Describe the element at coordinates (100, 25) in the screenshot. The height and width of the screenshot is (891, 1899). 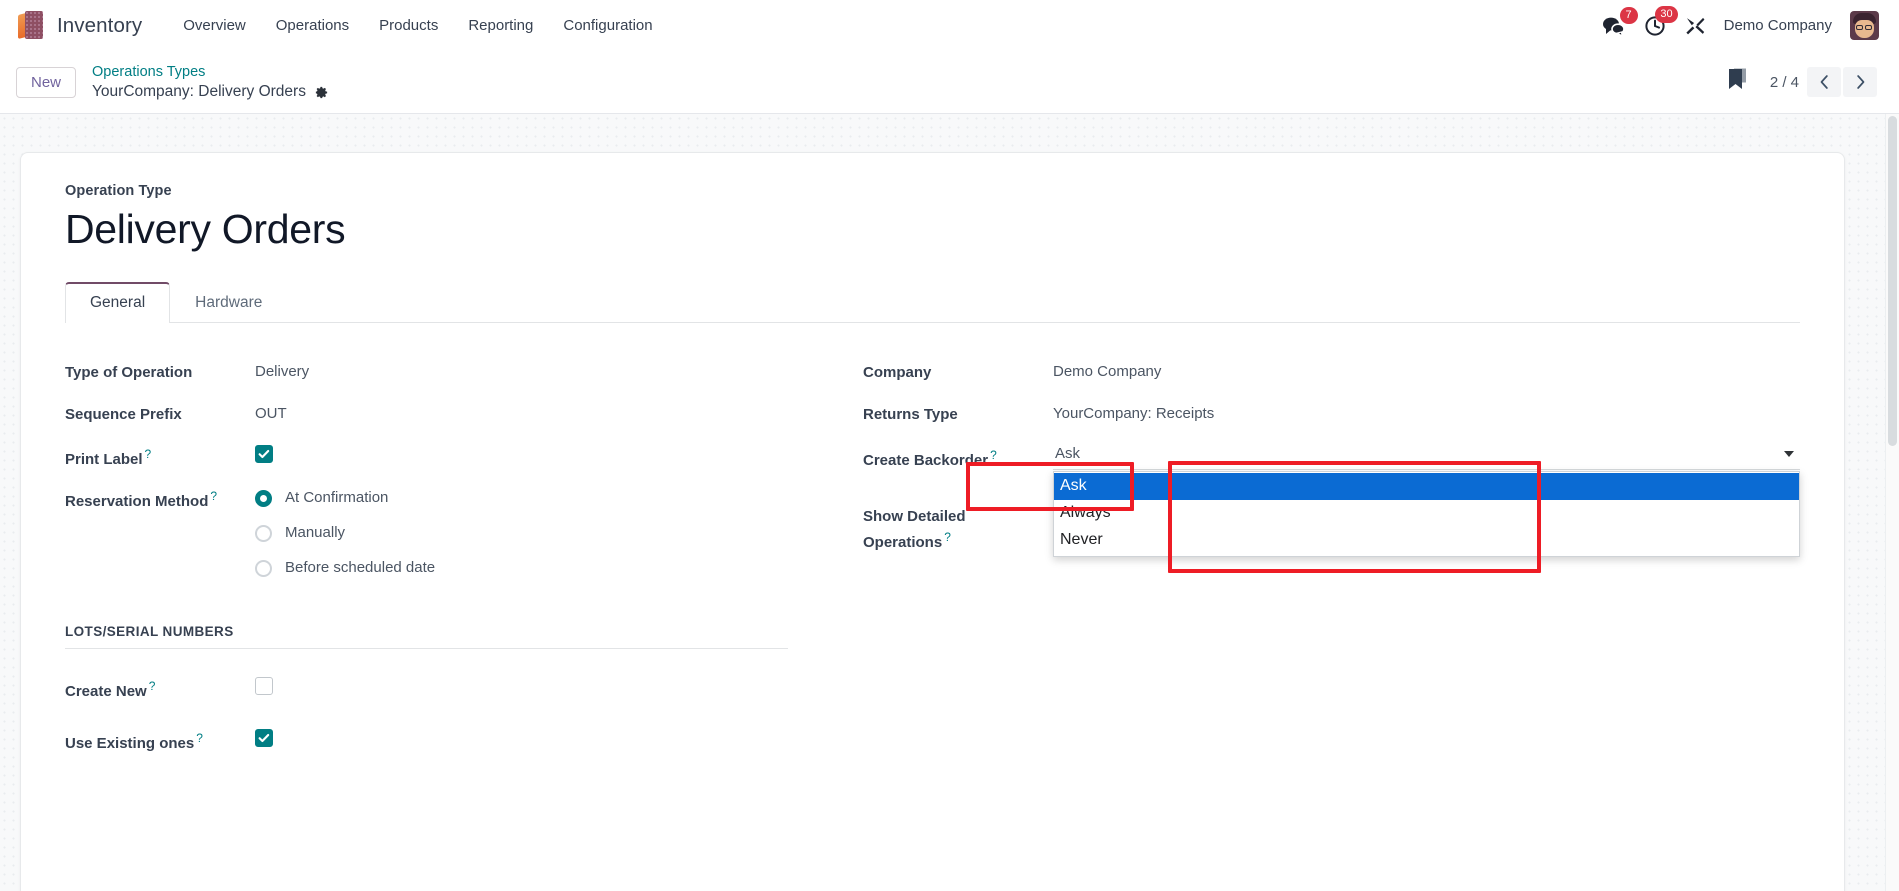
I see `app-name: Inventory` at that location.